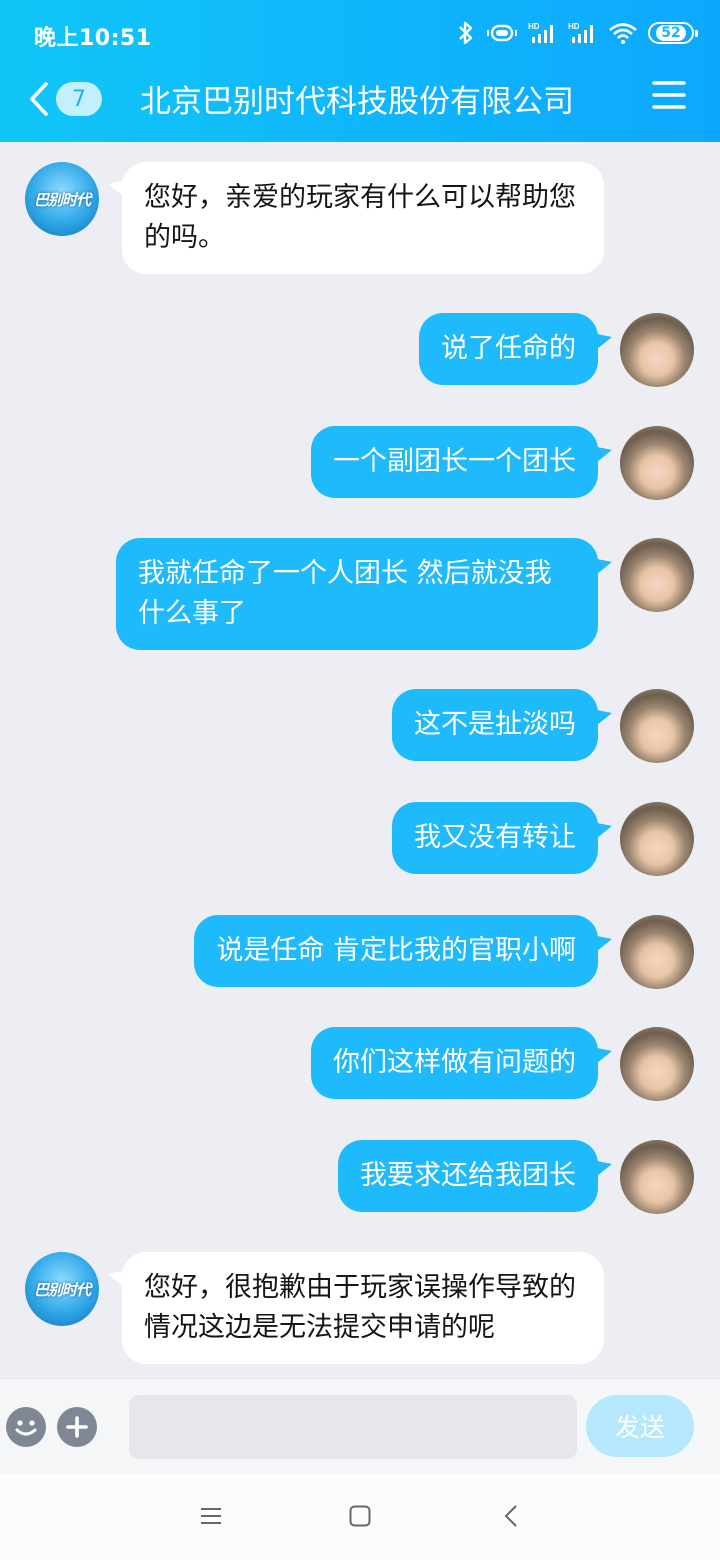 The height and width of the screenshot is (1560, 720). What do you see at coordinates (468, 1176) in the screenshot?
I see `outgoing-message-bubble: 我要求还给我团长` at bounding box center [468, 1176].